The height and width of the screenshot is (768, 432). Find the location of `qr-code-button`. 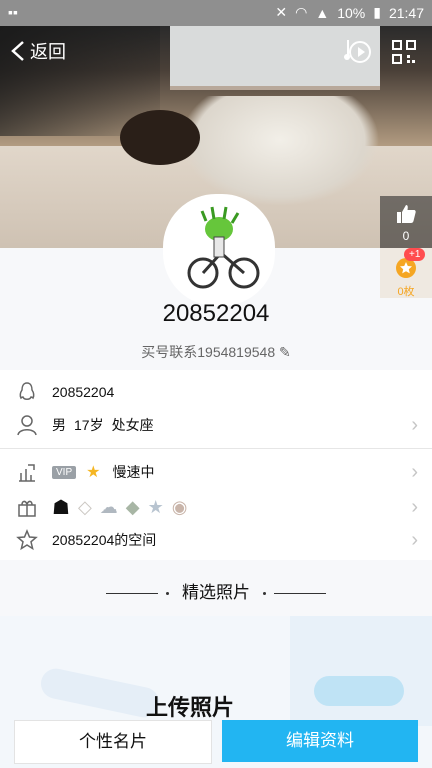

qr-code-button is located at coordinates (404, 52).